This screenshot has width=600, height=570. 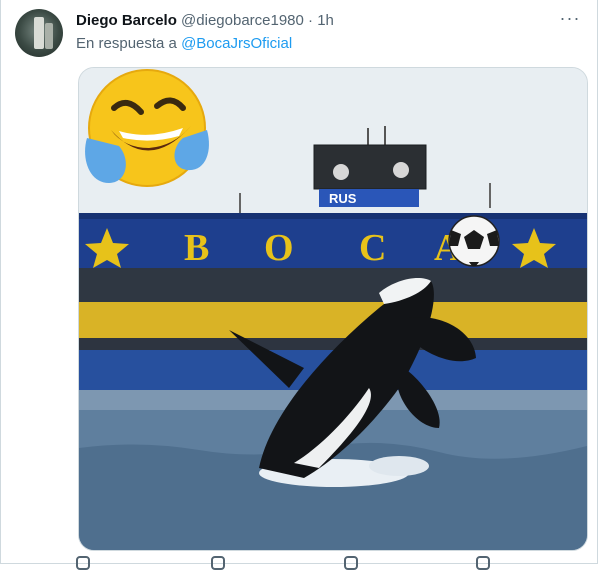 What do you see at coordinates (196, 248) in the screenshot?
I see `stadium-letter-b: B` at bounding box center [196, 248].